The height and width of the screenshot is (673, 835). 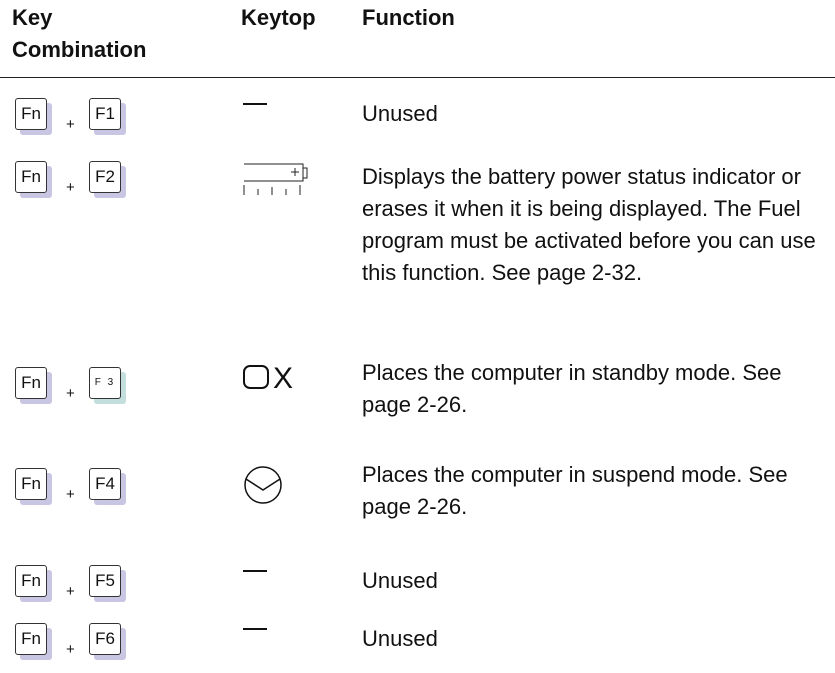 What do you see at coordinates (105, 177) in the screenshot?
I see `f2-key: F2` at bounding box center [105, 177].